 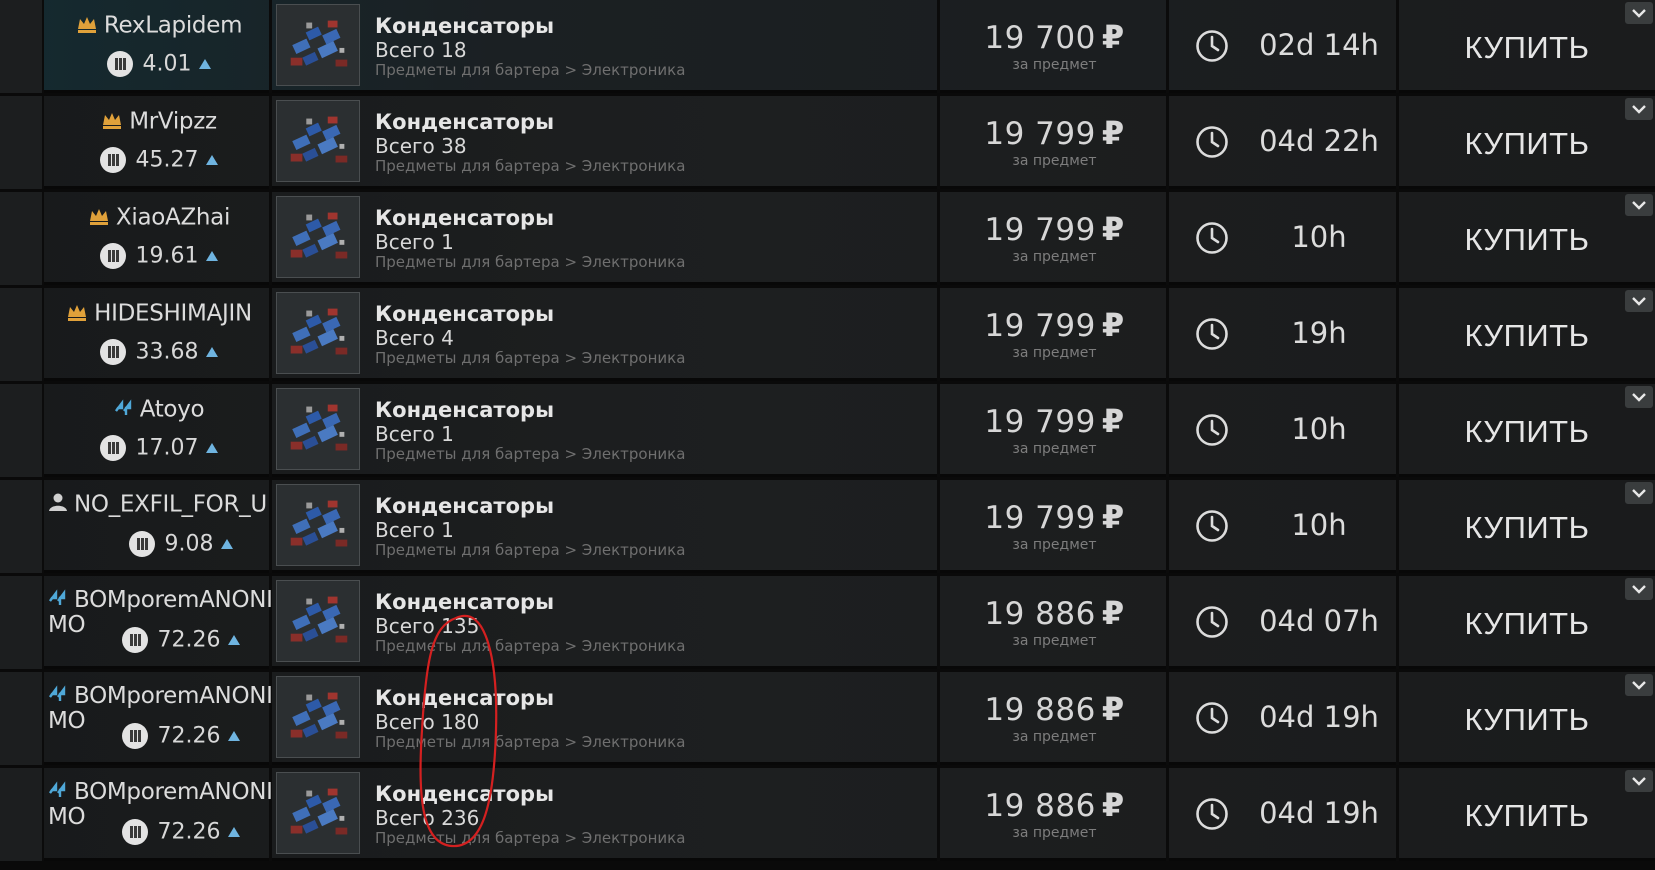 I want to click on seller-name-row: MrVipzz, so click(x=159, y=121).